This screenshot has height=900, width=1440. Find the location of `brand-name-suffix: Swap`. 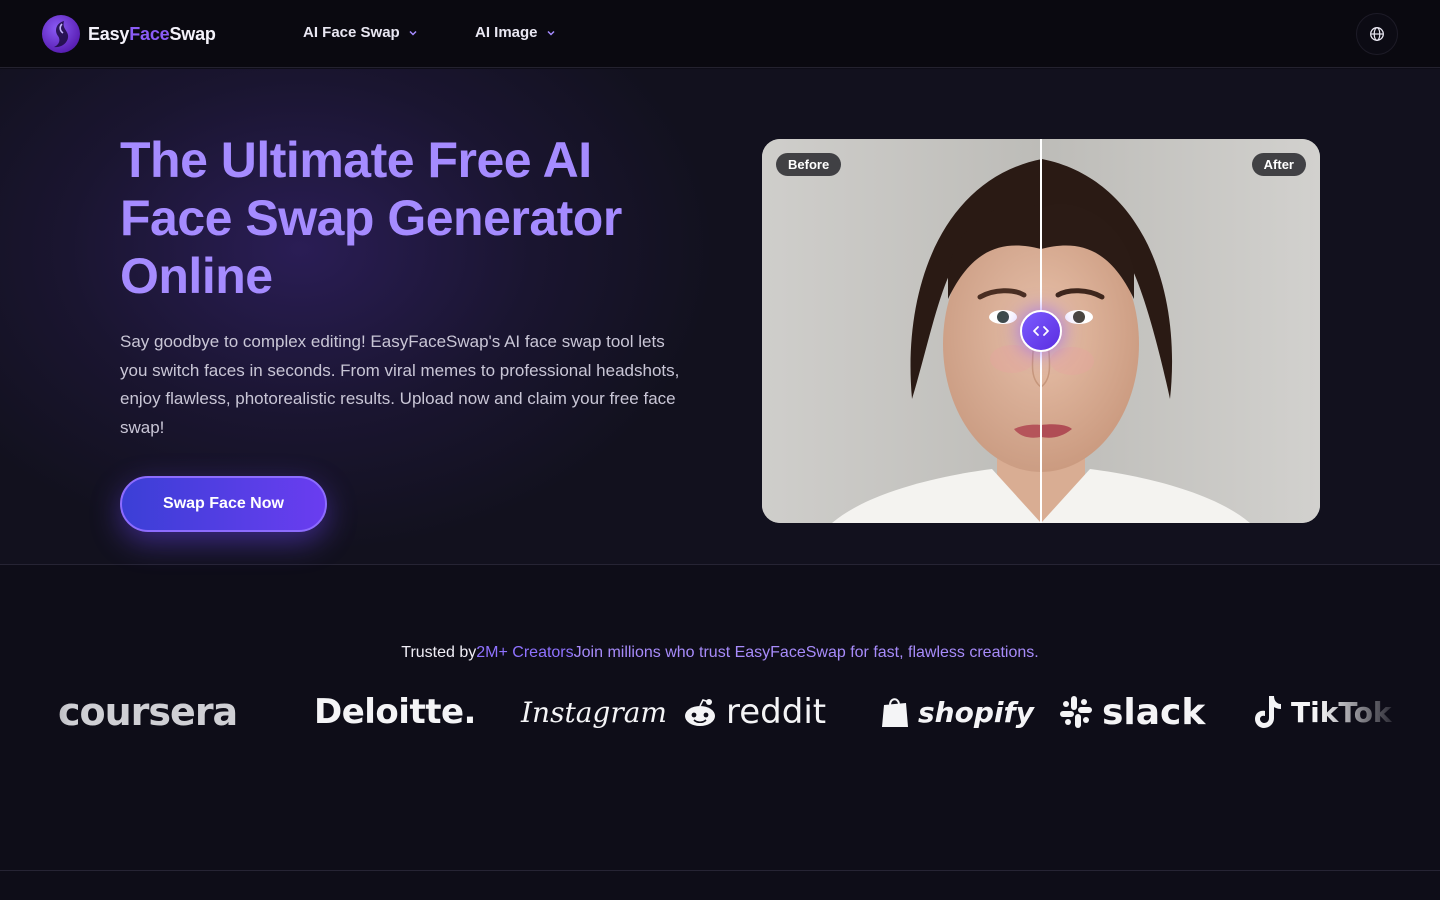

brand-name-suffix: Swap is located at coordinates (192, 33).